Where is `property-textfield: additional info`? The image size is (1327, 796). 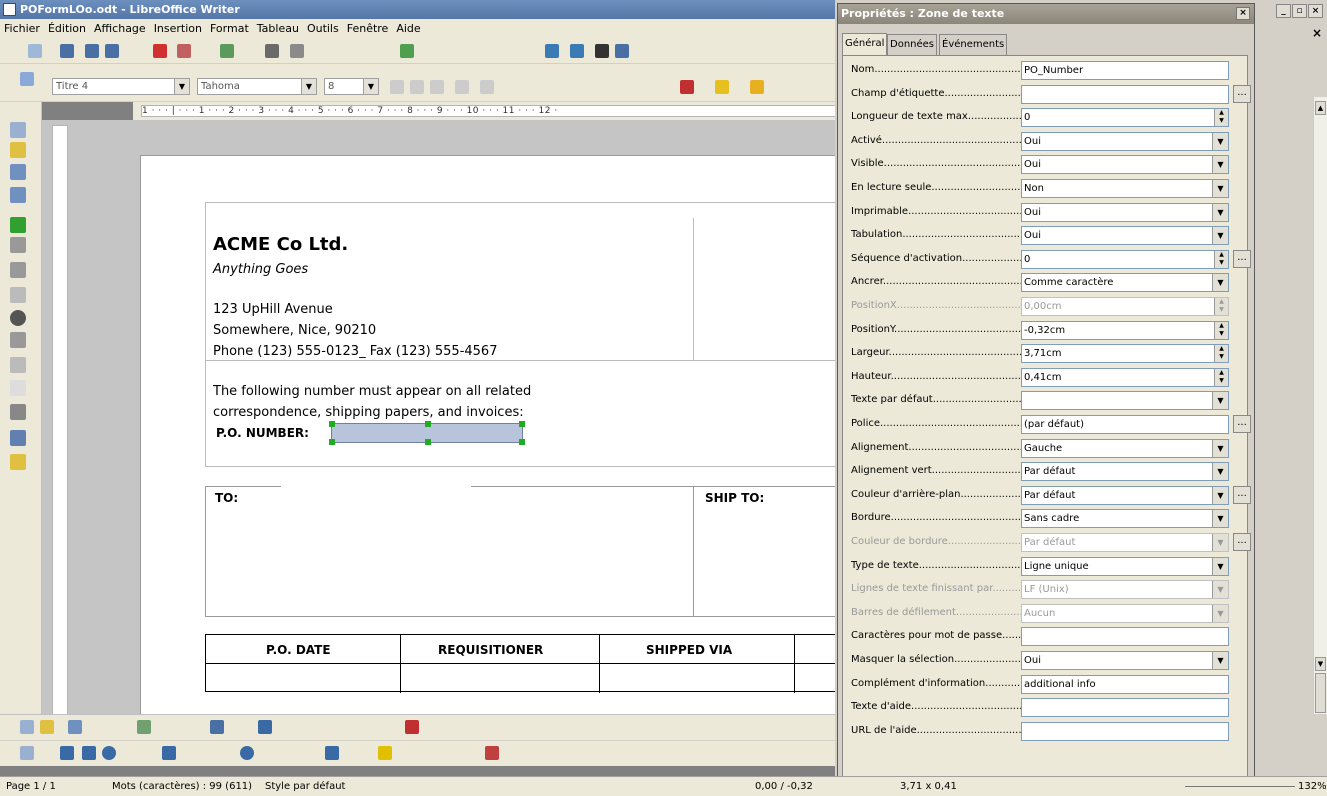 property-textfield: additional info is located at coordinates (1125, 684).